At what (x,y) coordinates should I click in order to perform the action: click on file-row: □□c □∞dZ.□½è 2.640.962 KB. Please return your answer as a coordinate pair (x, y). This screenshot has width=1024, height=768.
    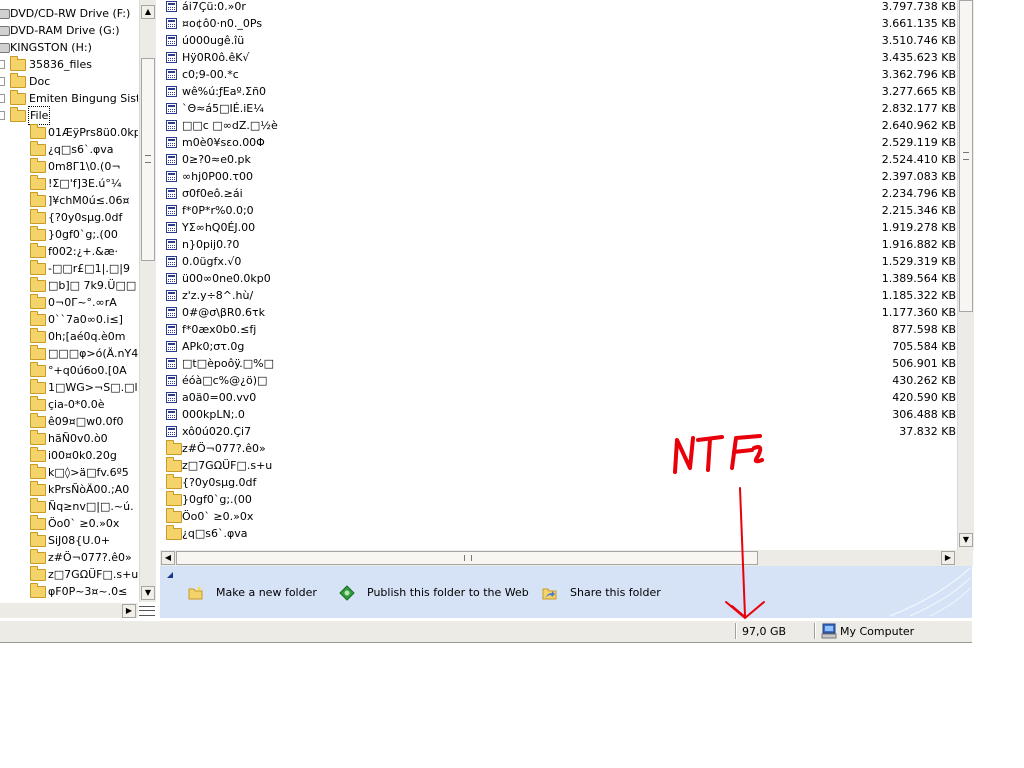
    Looking at the image, I should click on (558, 125).